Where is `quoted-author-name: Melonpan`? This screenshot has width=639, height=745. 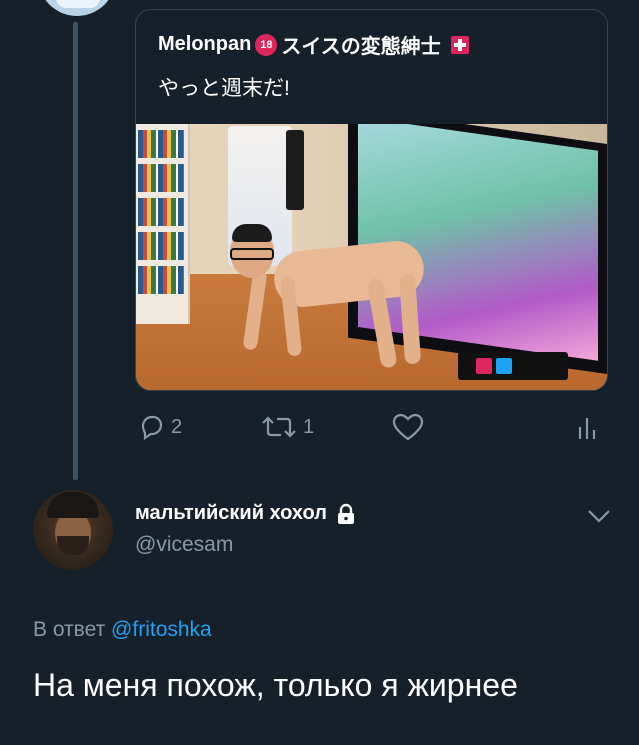
quoted-author-name: Melonpan is located at coordinates (205, 44).